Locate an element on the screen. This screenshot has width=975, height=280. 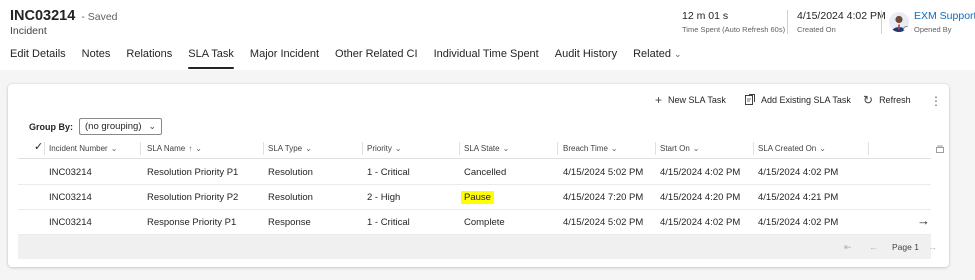
tab-label: Audit History is located at coordinates (586, 54).